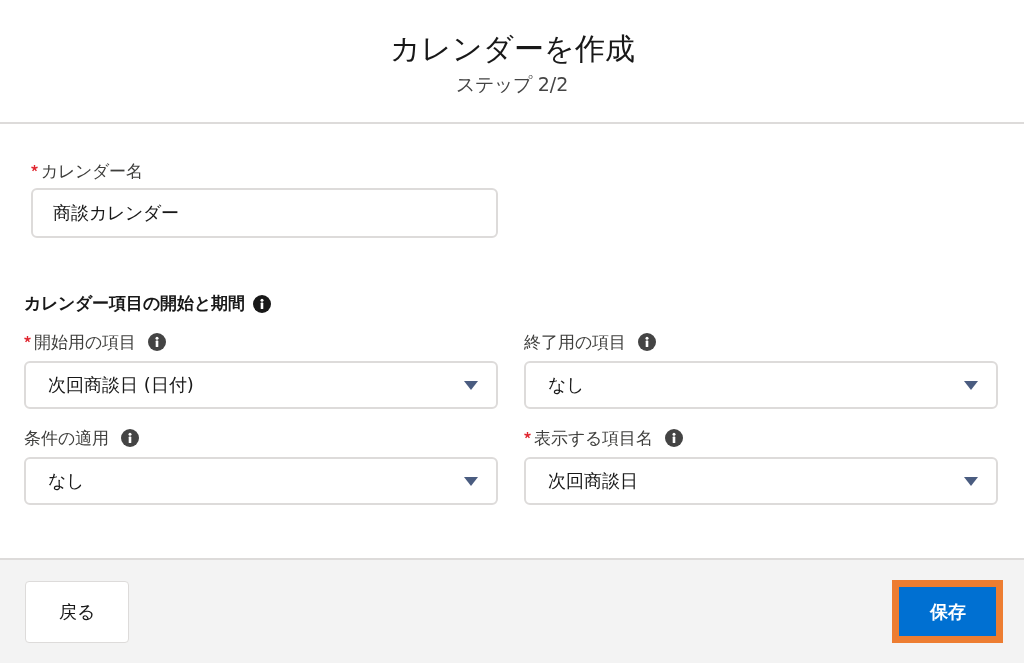  What do you see at coordinates (512, 48) in the screenshot?
I see `dialog-title: カレンダーを作成` at bounding box center [512, 48].